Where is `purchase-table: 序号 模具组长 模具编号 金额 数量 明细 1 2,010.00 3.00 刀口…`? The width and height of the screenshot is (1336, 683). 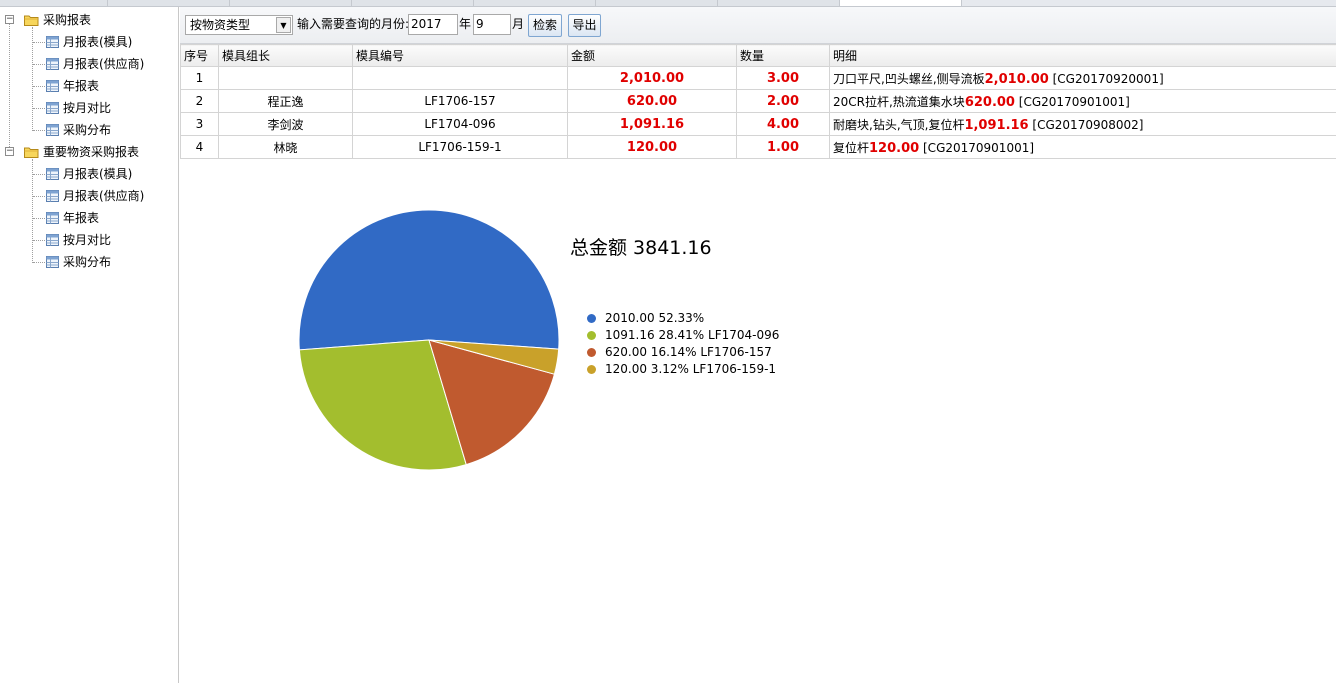 purchase-table: 序号 模具组长 模具编号 金额 数量 明细 1 2,010.00 3.00 刀口… is located at coordinates (758, 101).